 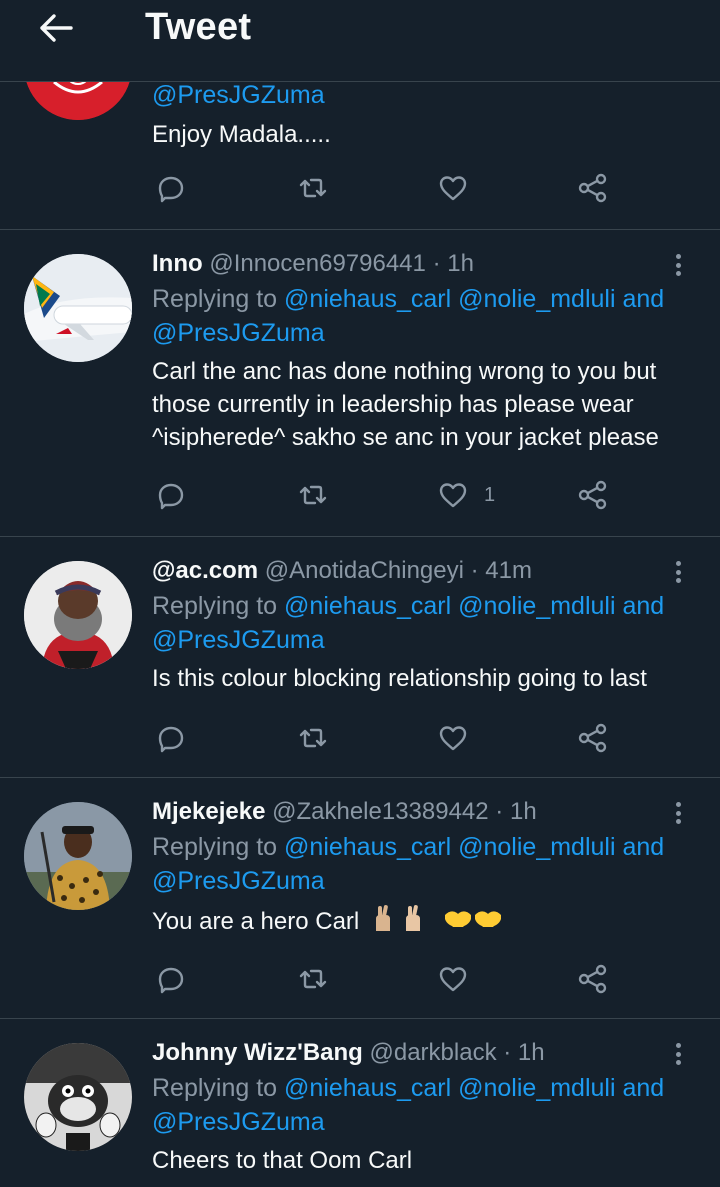 I want to click on display-name: Mjekejeke, so click(x=208, y=811).